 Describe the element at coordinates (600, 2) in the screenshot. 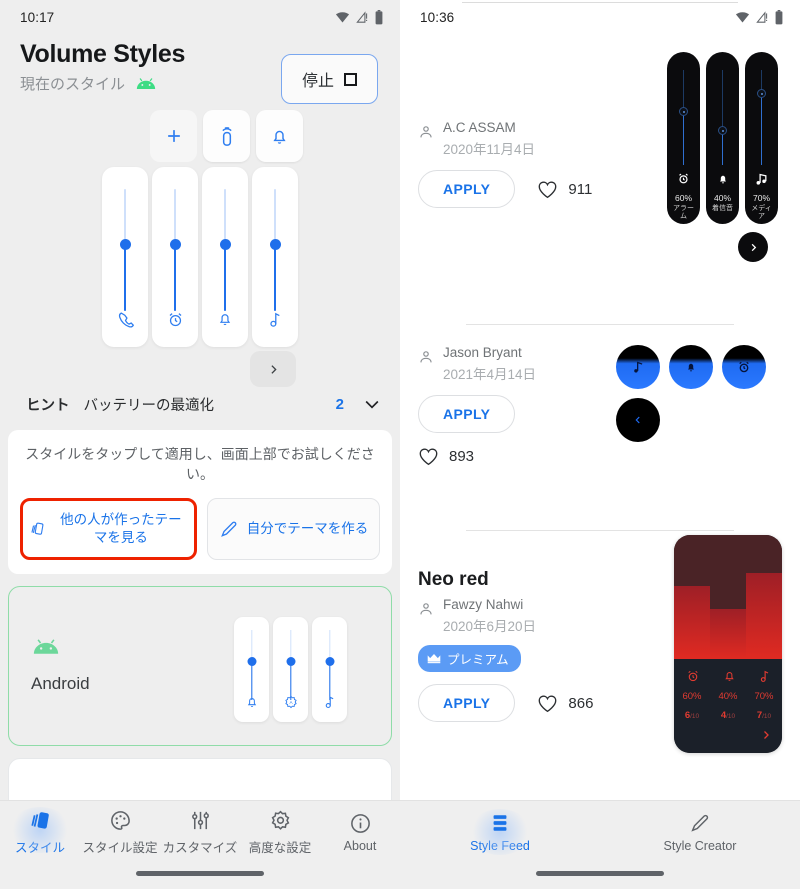

I see `top-divider` at that location.